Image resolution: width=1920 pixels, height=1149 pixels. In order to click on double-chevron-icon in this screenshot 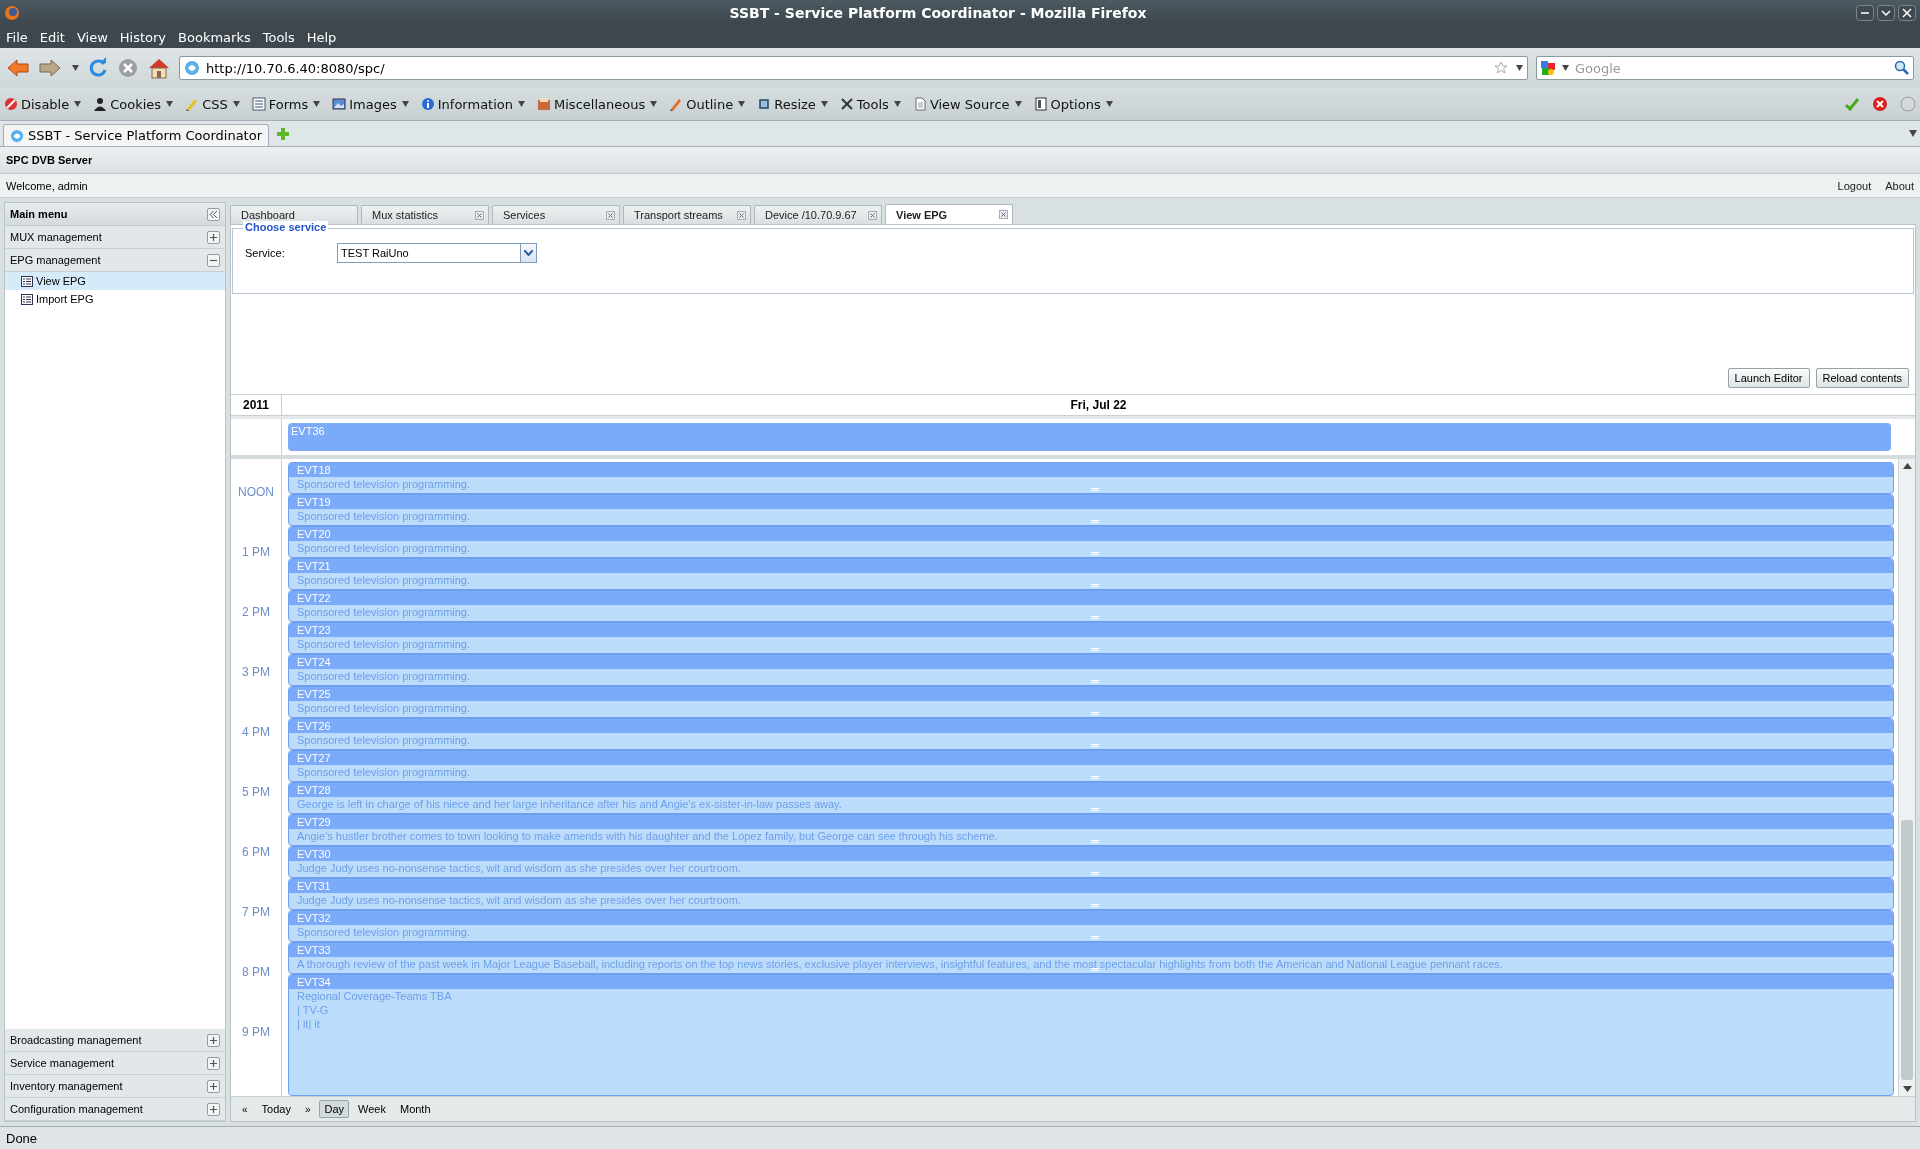, I will do `click(213, 214)`.